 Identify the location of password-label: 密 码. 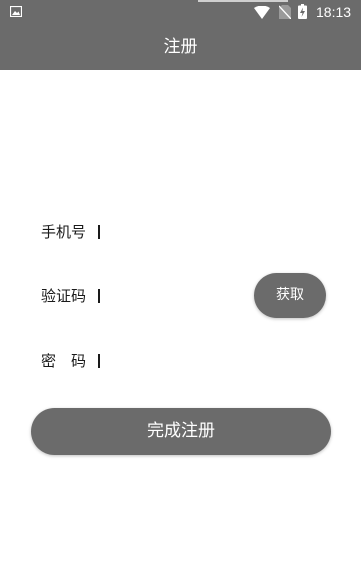
(64, 361).